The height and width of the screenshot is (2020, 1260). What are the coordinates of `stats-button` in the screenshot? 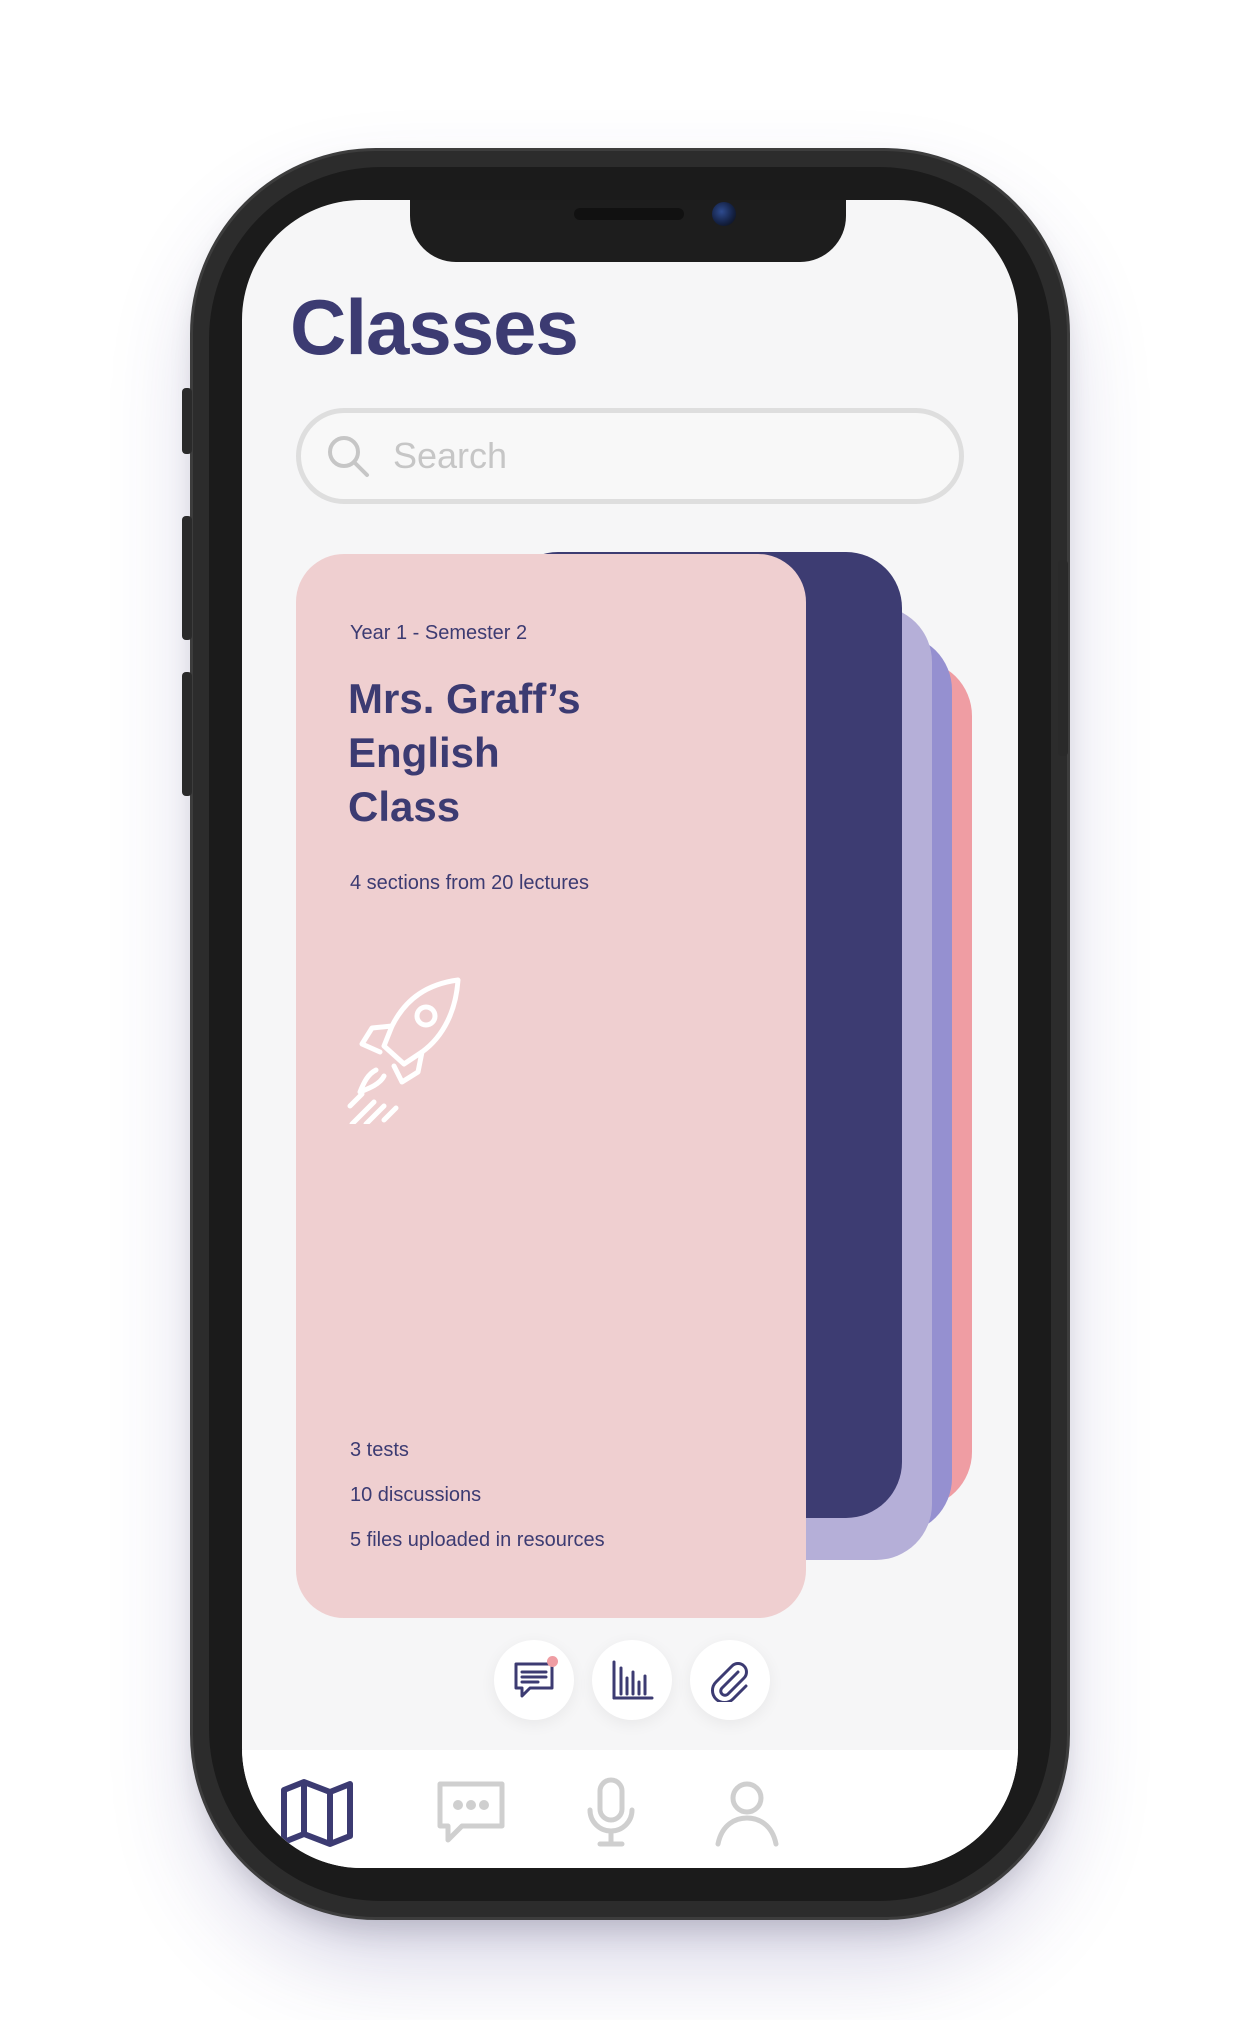 It's located at (632, 1680).